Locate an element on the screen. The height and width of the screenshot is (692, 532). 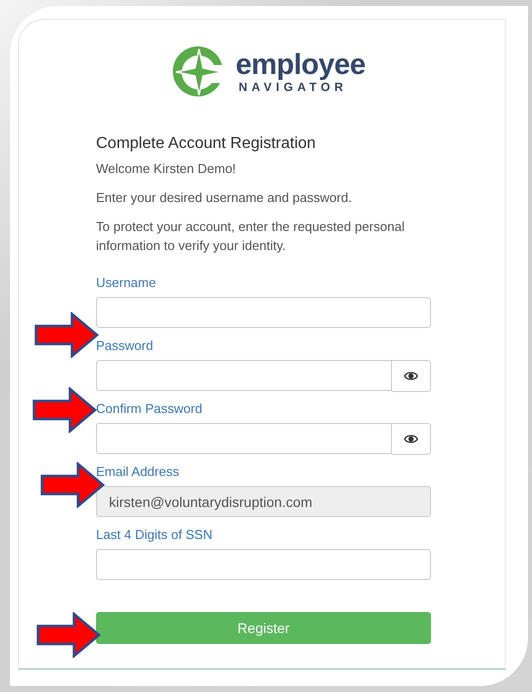
field-label: Confirm Password is located at coordinates (150, 408).